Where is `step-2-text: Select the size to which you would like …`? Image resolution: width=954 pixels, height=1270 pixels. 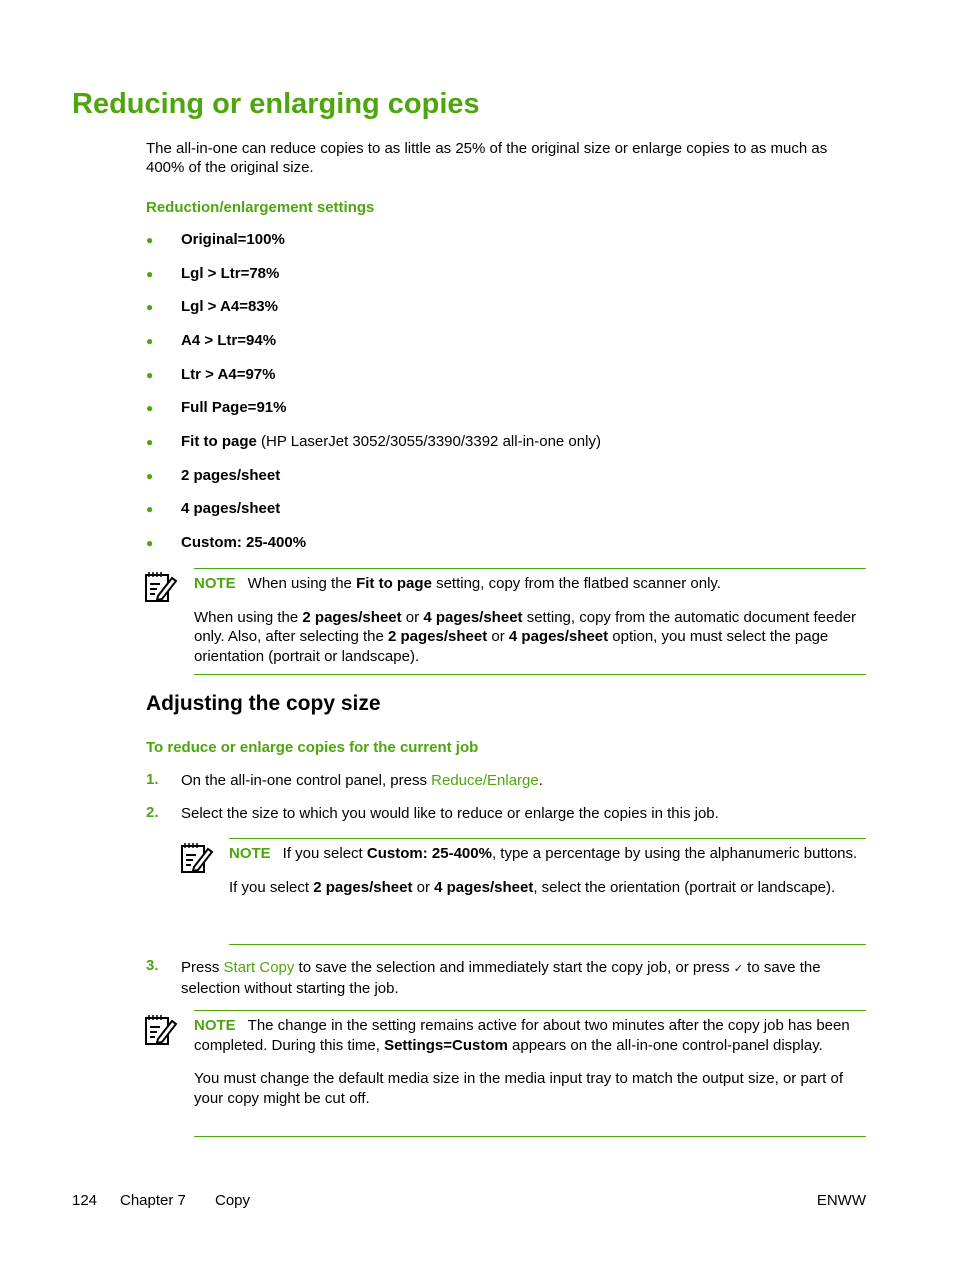
step-2-text: Select the size to which you would like … is located at coordinates (450, 813).